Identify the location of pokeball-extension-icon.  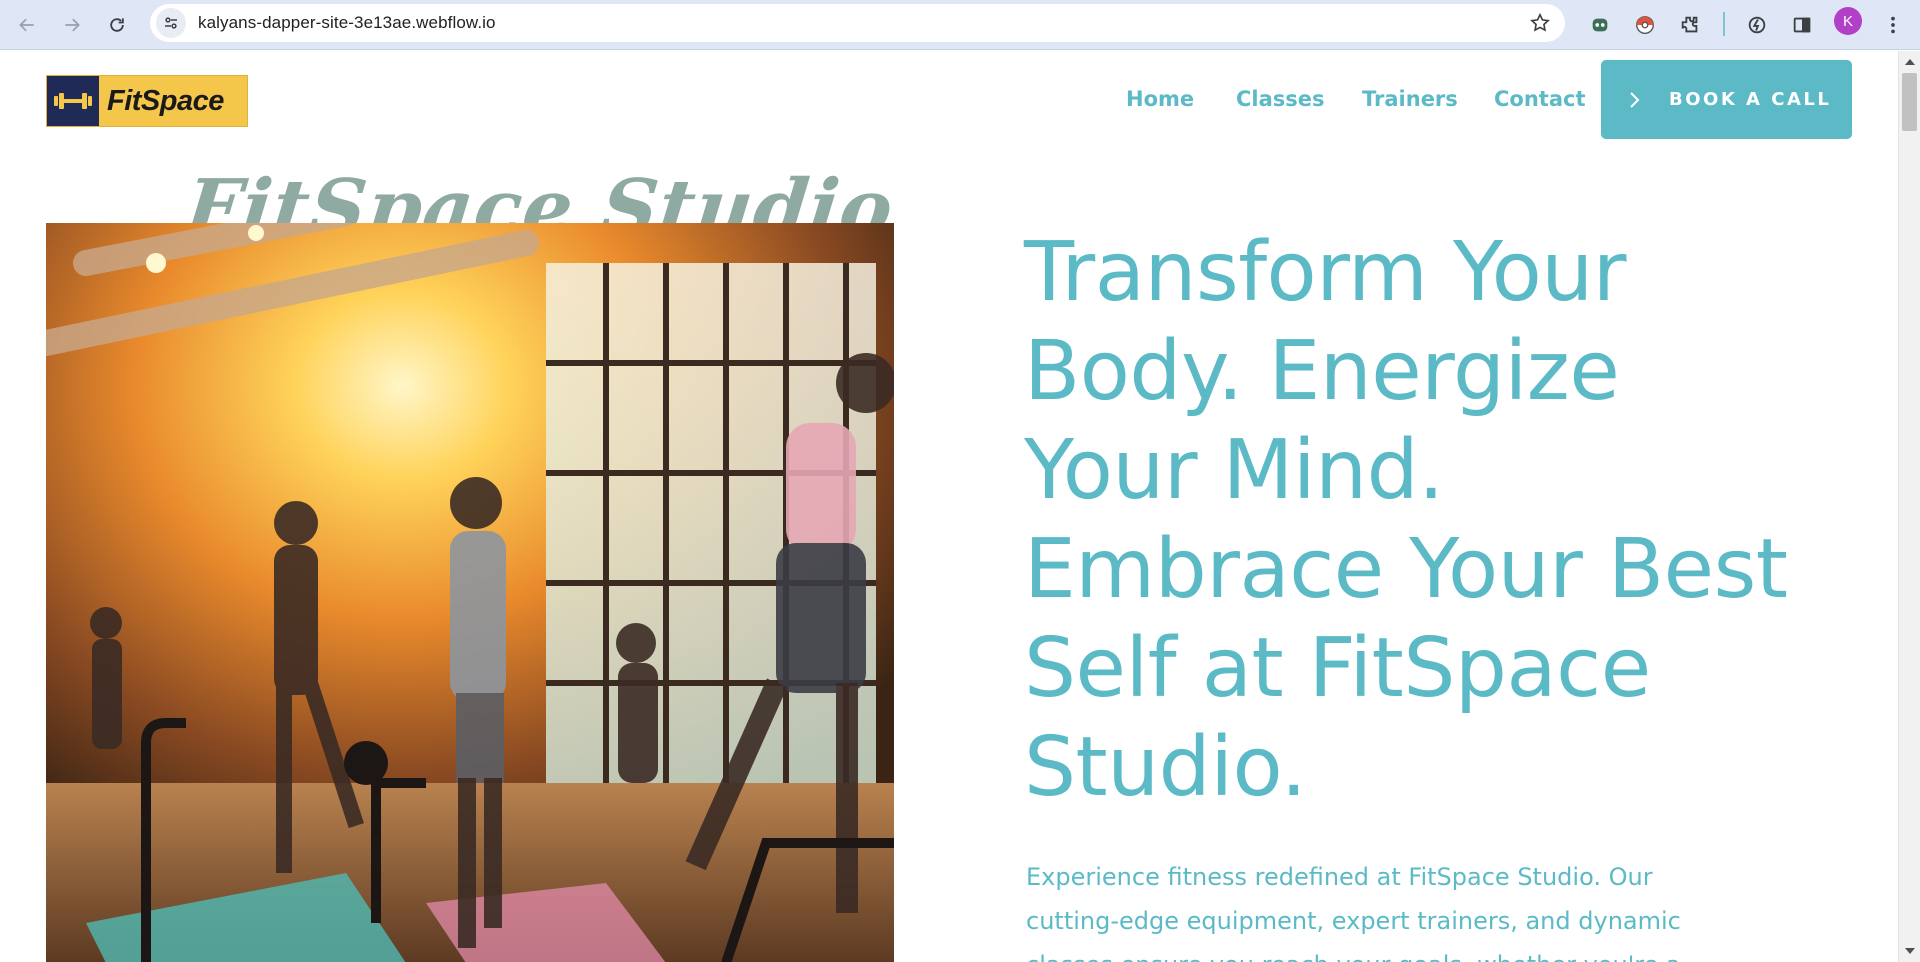
(1645, 25).